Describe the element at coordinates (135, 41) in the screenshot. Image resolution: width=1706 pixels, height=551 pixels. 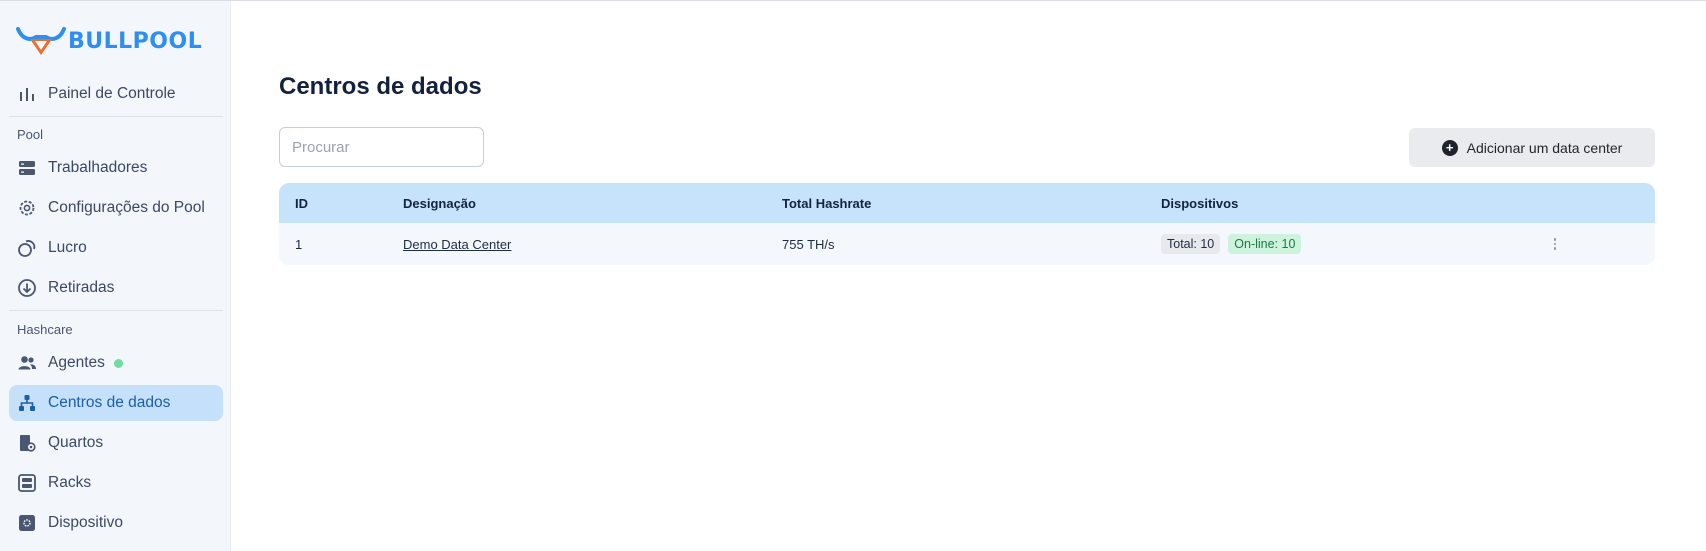
I see `brand-name: BULLPOOL` at that location.